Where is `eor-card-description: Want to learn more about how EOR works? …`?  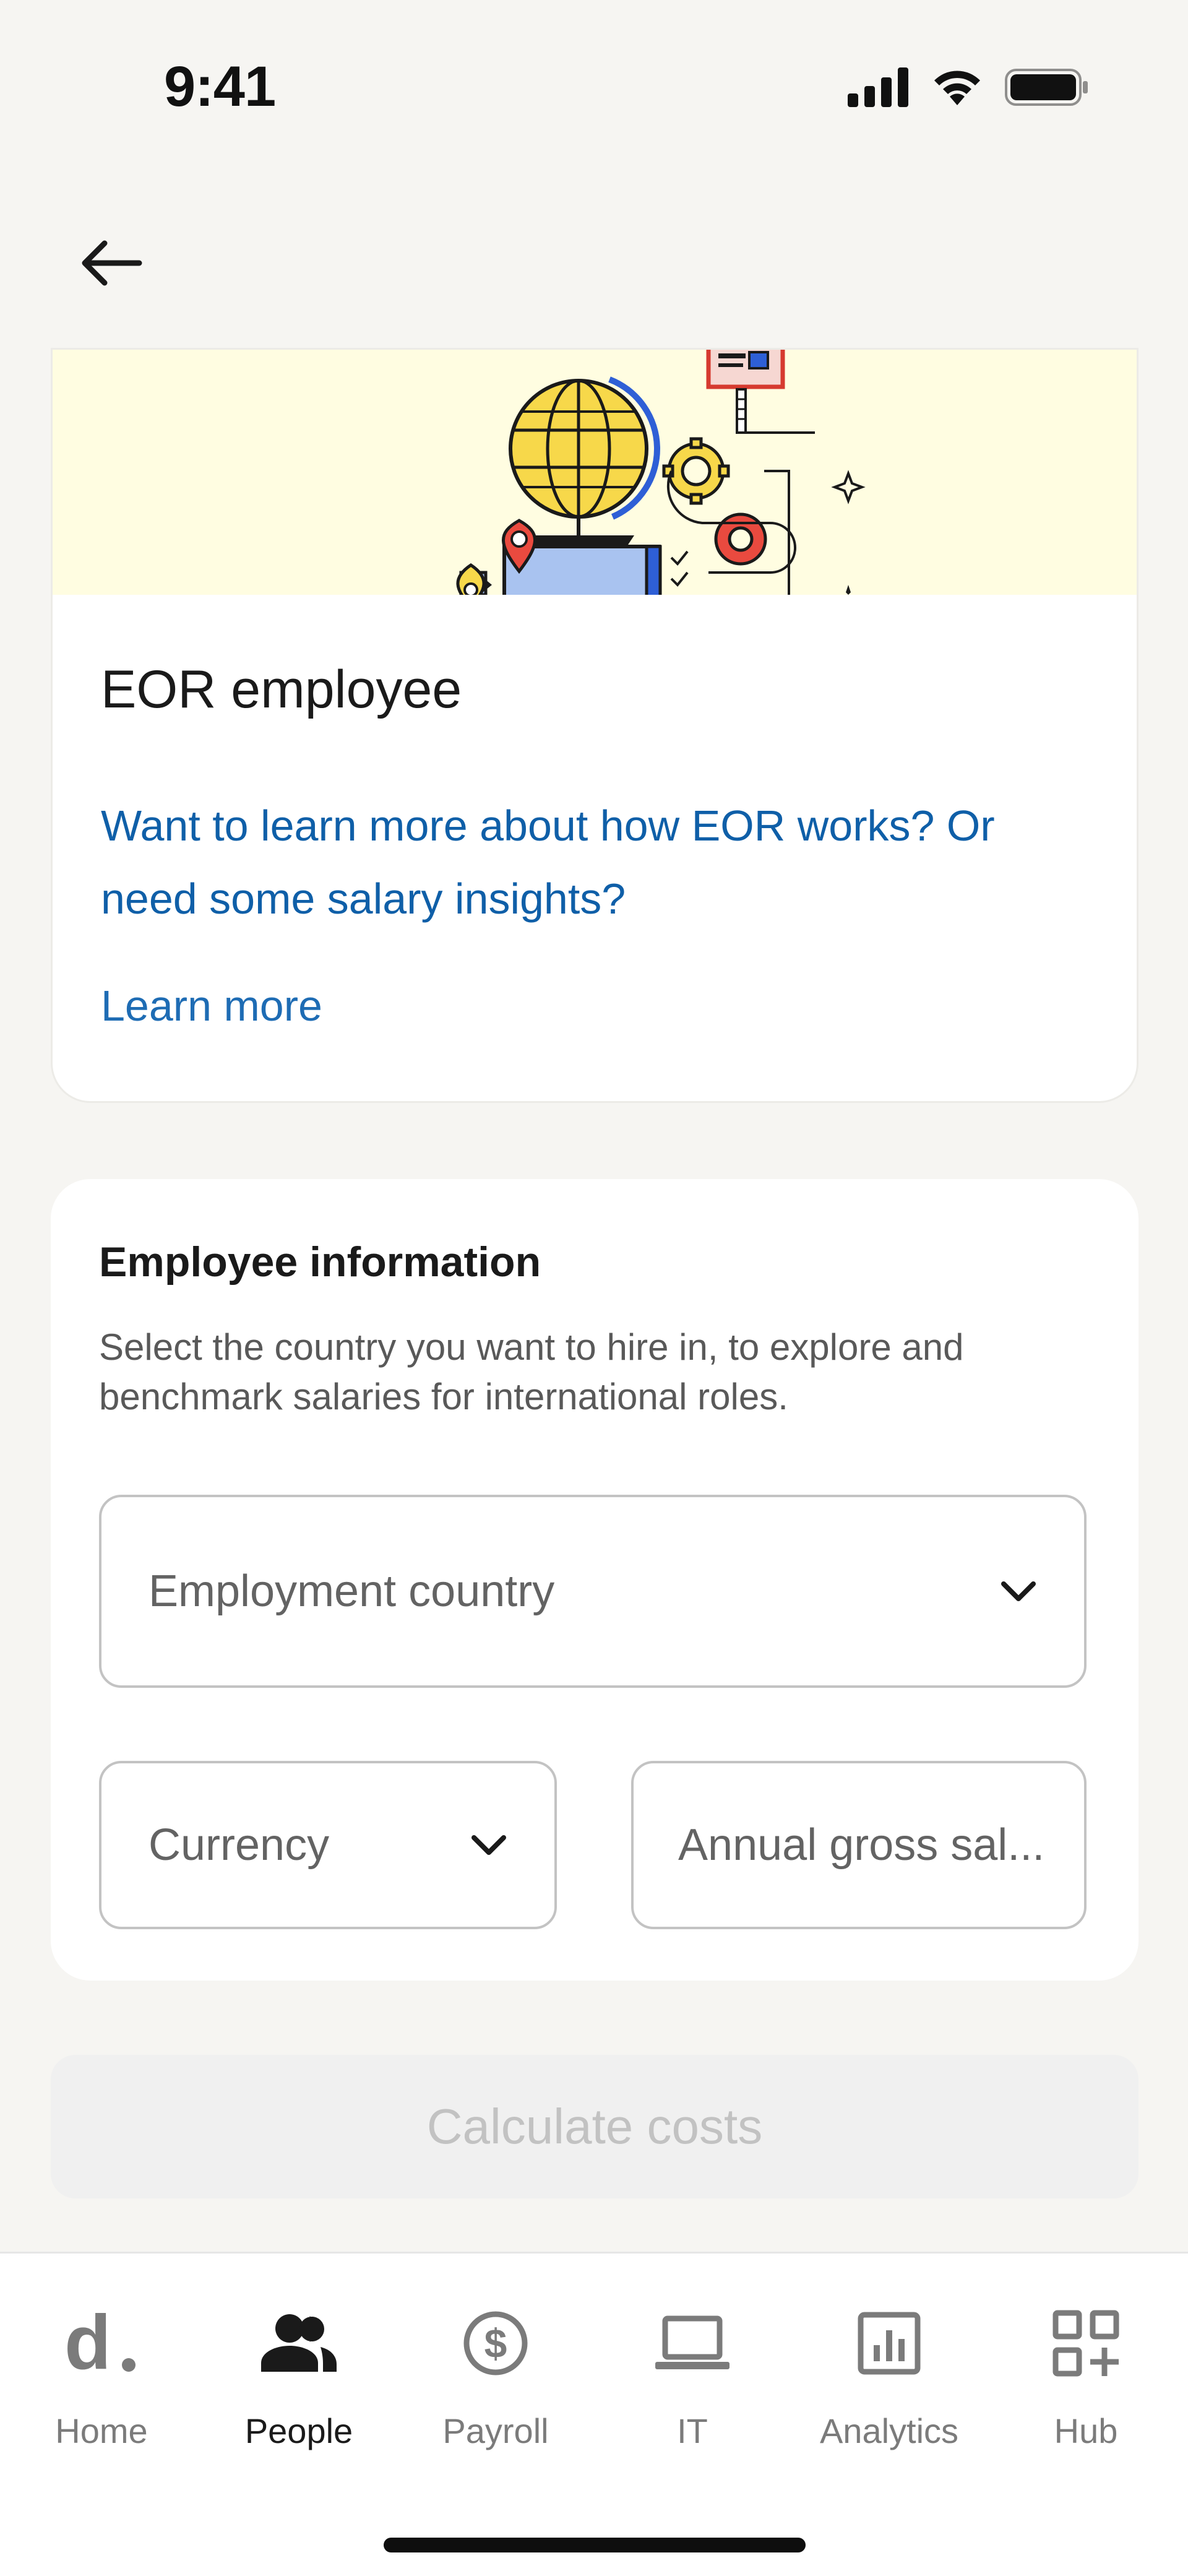 eor-card-description: Want to learn more about how EOR works? … is located at coordinates (548, 862).